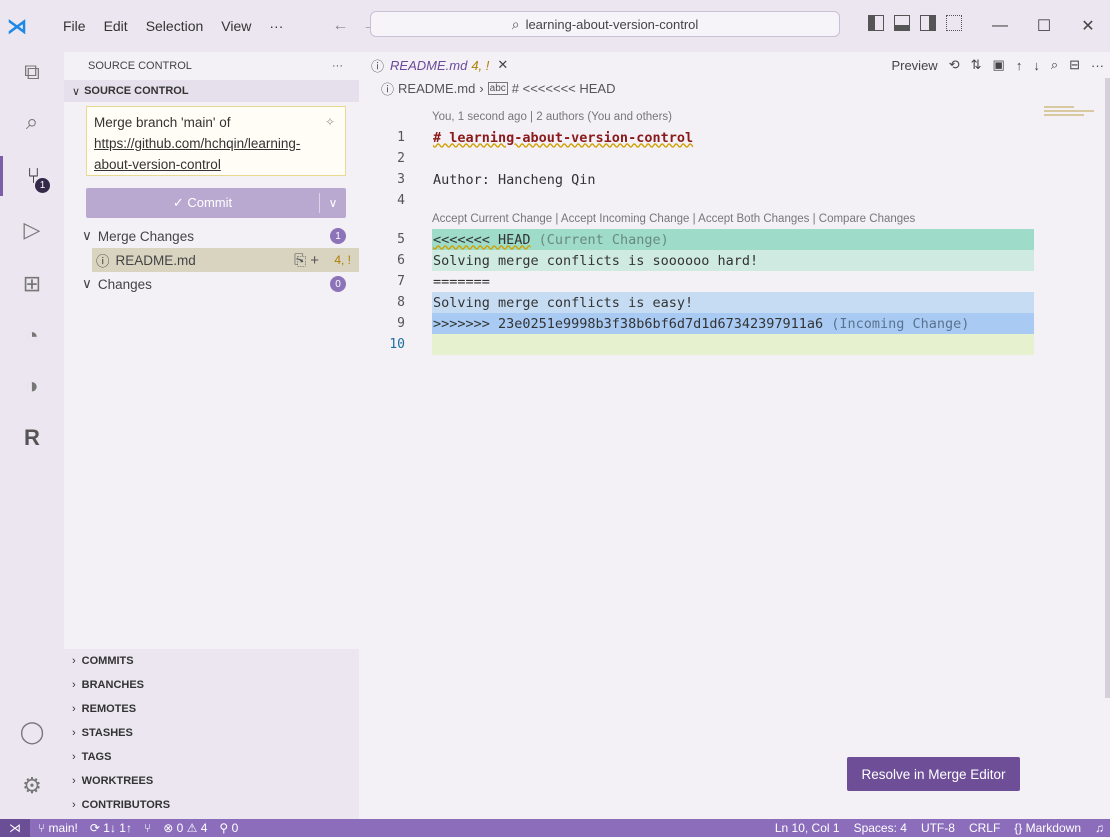  Describe the element at coordinates (502, 65) in the screenshot. I see `close-icon: ✕` at that location.